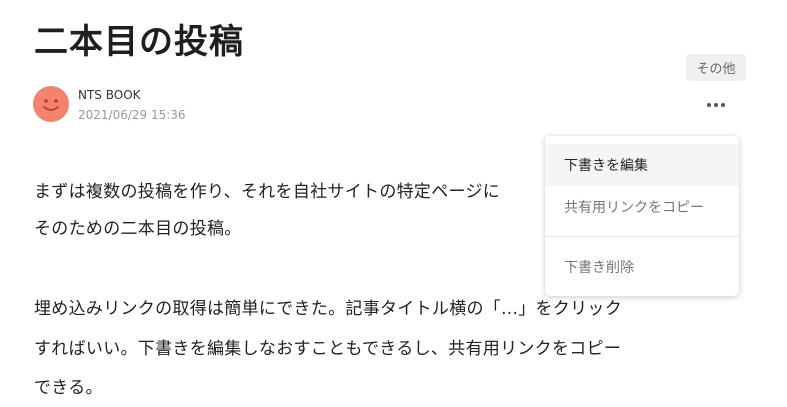 The height and width of the screenshot is (407, 787). Describe the element at coordinates (642, 165) in the screenshot. I see `menu-item-edit-draft: 下書きを編集` at that location.